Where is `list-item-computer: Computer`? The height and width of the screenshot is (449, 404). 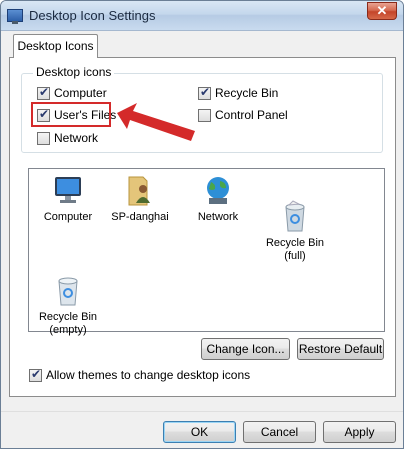 list-item-computer: Computer is located at coordinates (68, 198).